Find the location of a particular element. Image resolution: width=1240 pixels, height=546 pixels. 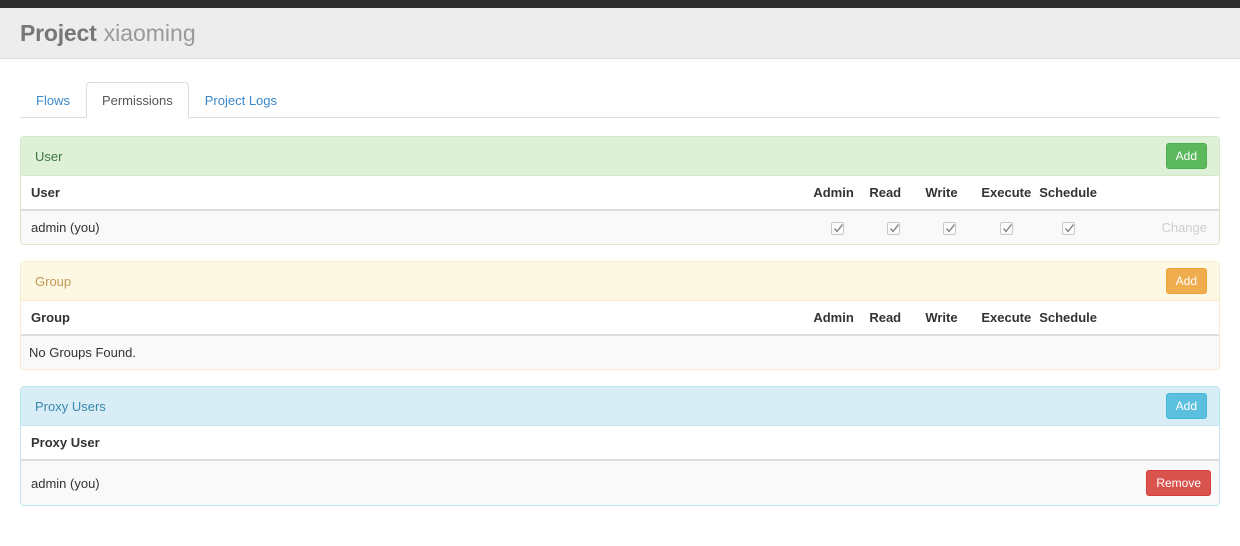

proxy-table-header-row: Proxy User is located at coordinates (620, 444).